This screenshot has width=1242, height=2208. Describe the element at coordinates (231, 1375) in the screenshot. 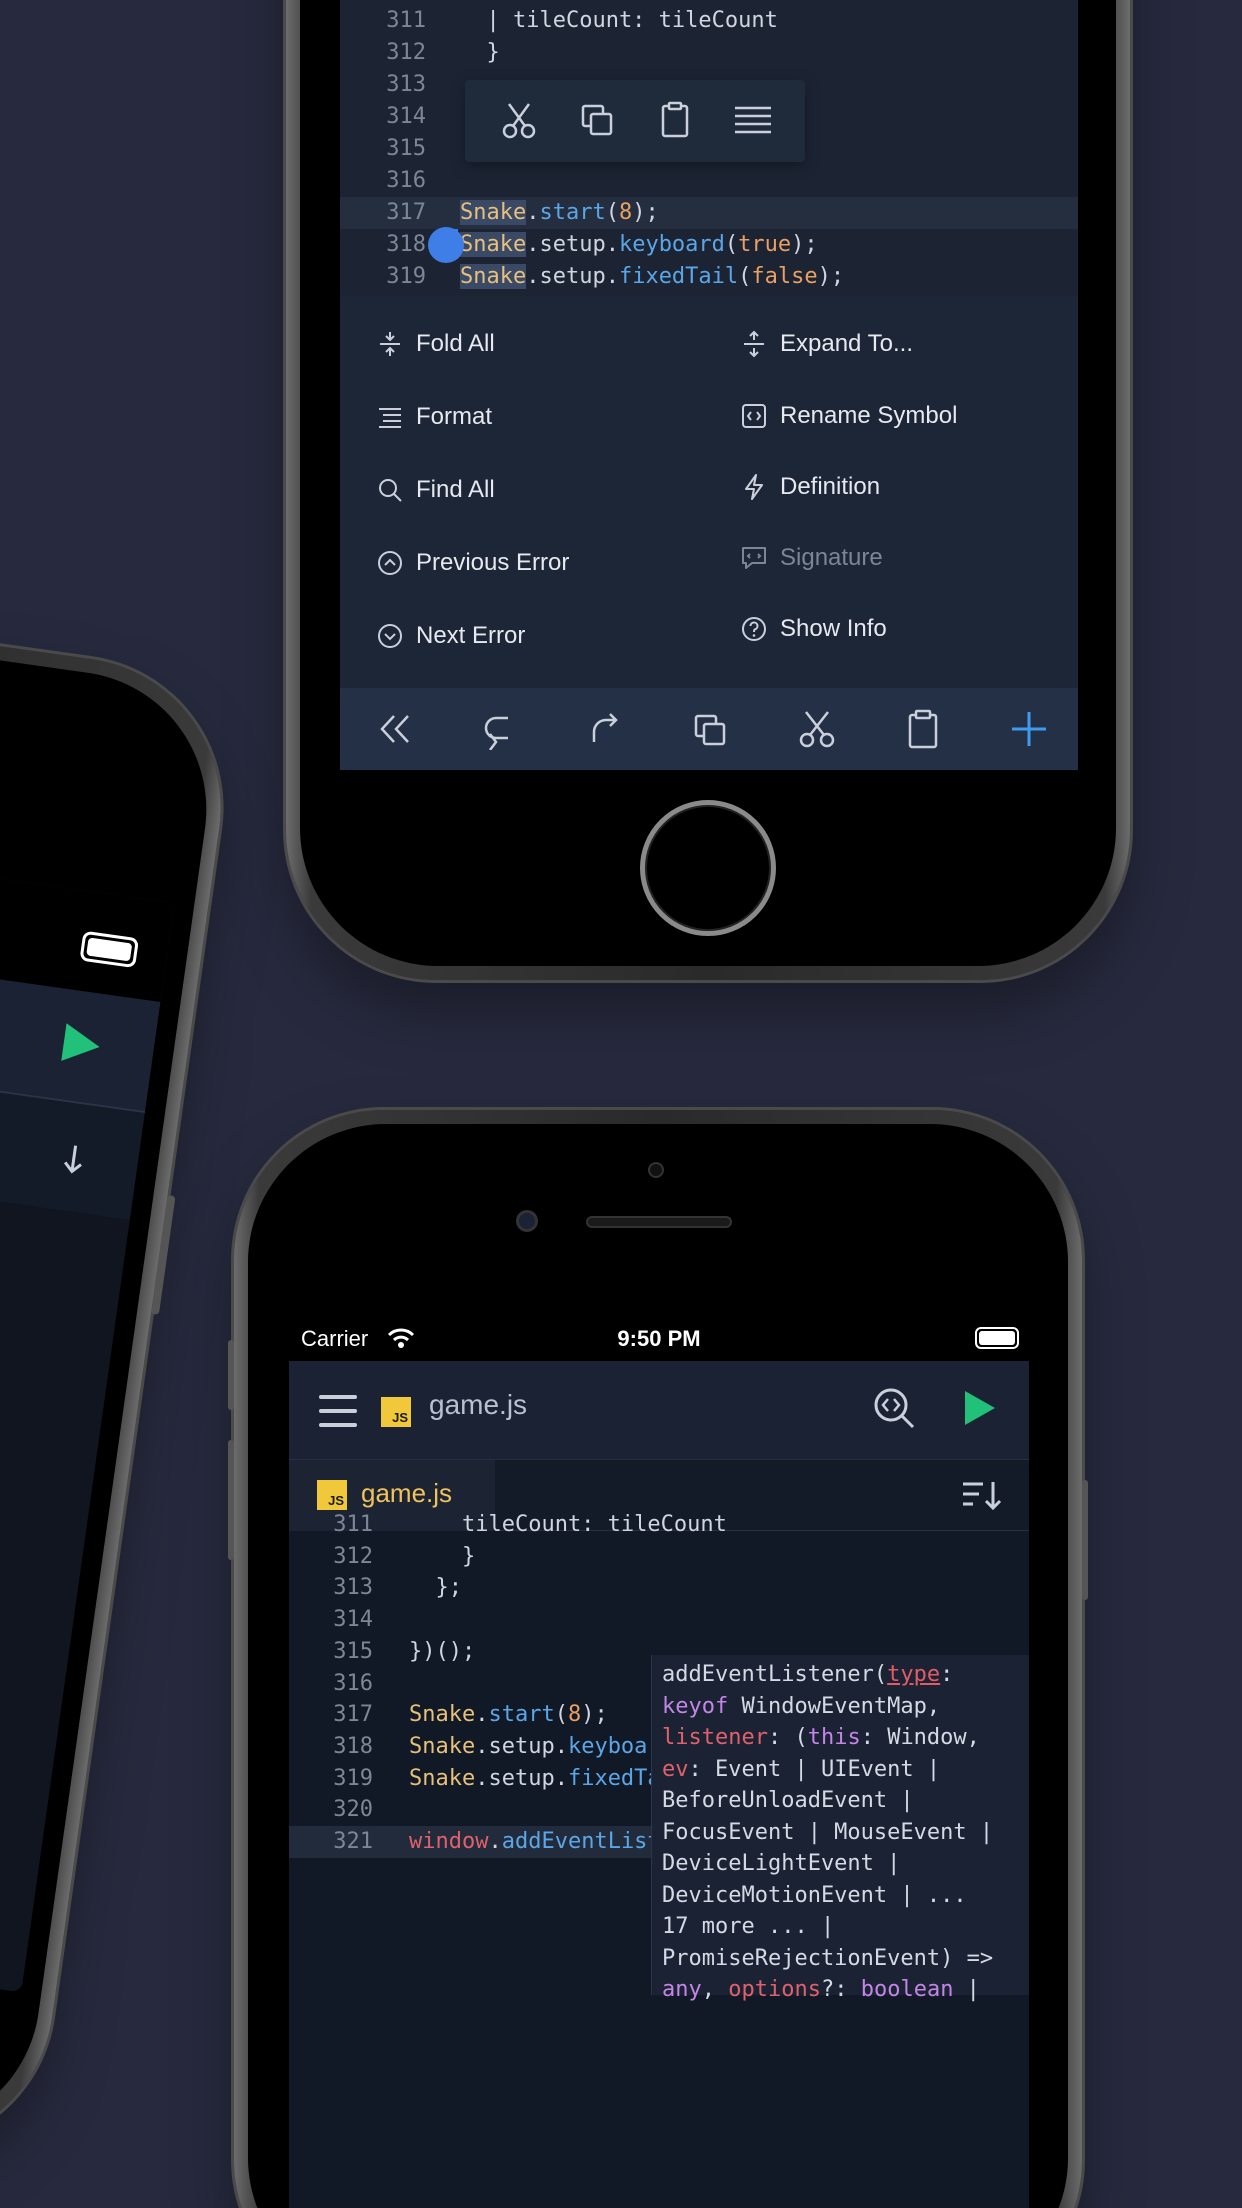

I see `bottom-phone-volume-up` at that location.